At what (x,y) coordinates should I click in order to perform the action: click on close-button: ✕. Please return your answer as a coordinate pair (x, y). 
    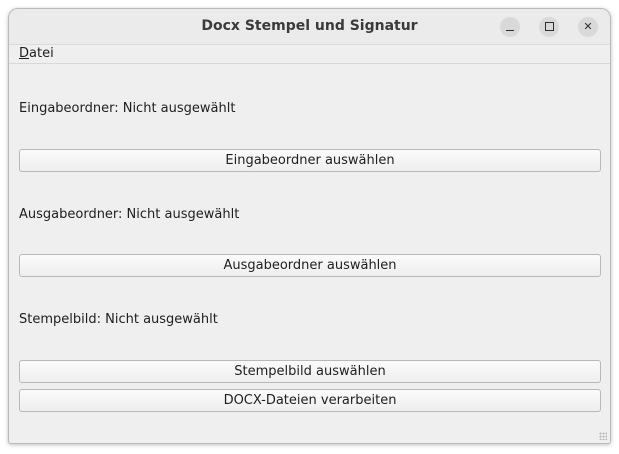
    Looking at the image, I should click on (588, 27).